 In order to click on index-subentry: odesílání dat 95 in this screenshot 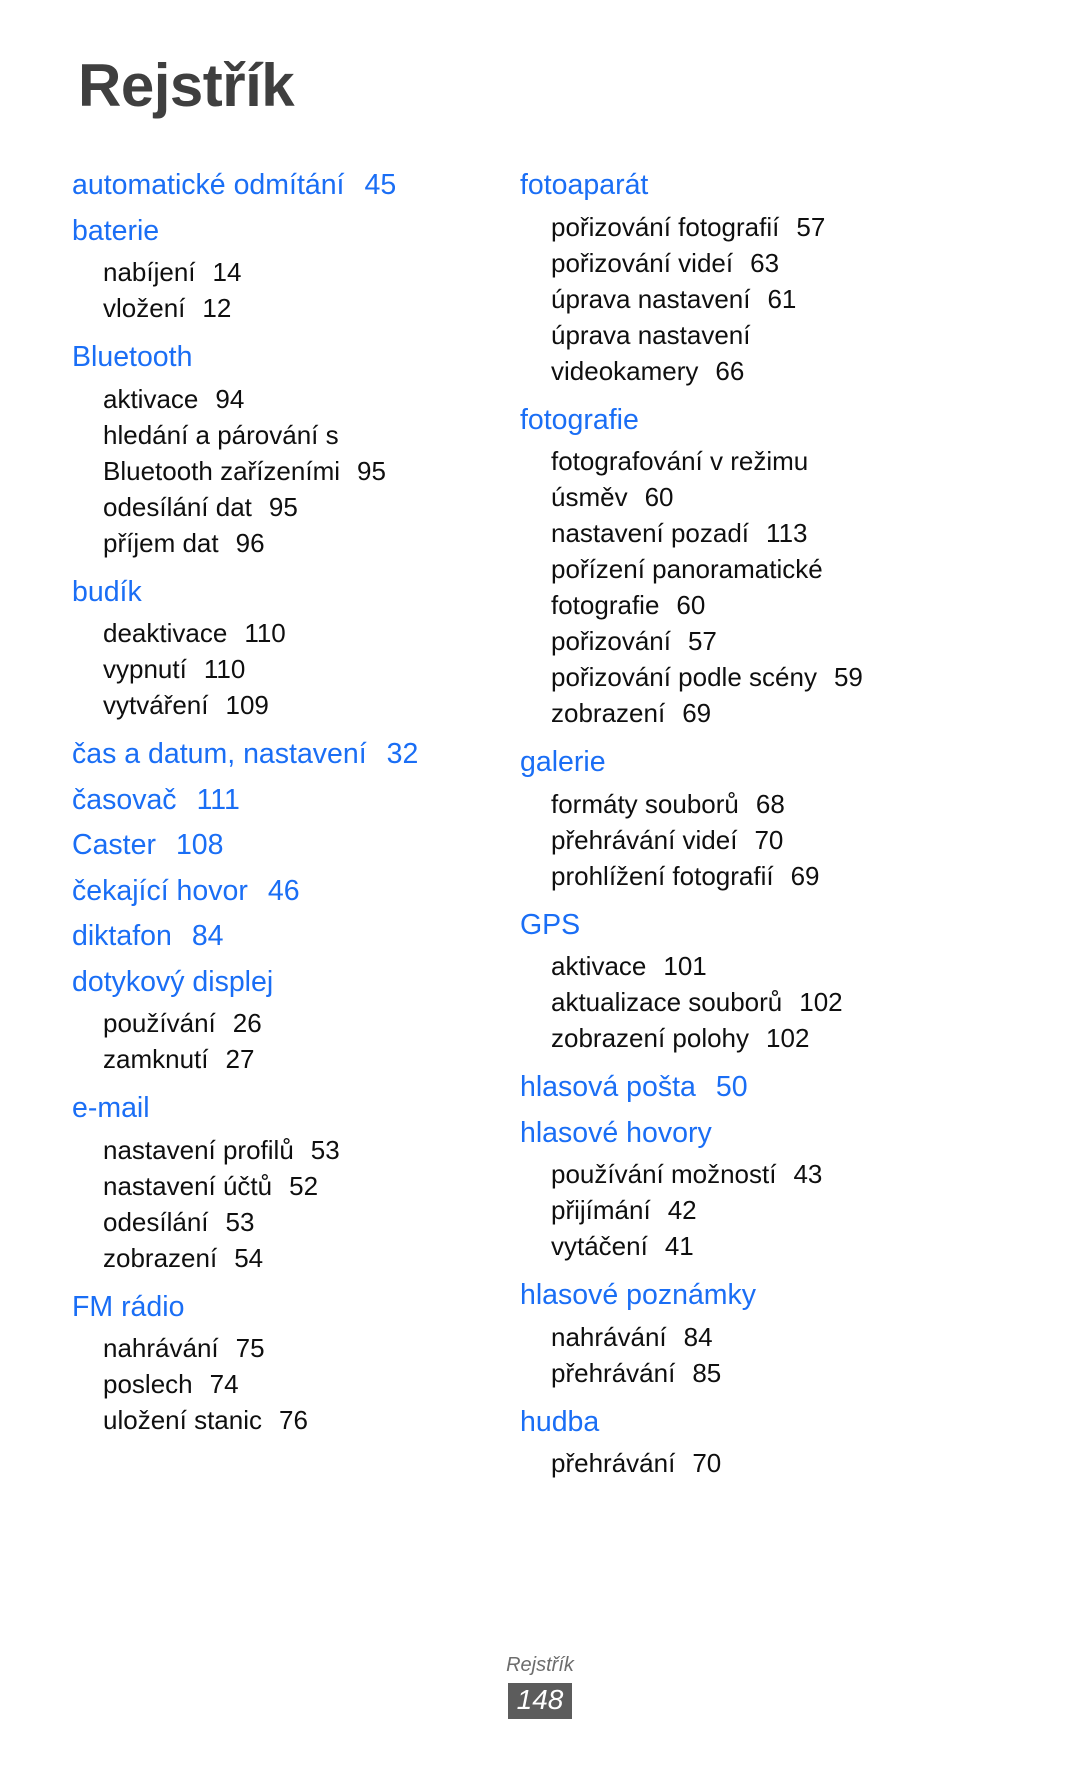, I will do `click(251, 507)`.